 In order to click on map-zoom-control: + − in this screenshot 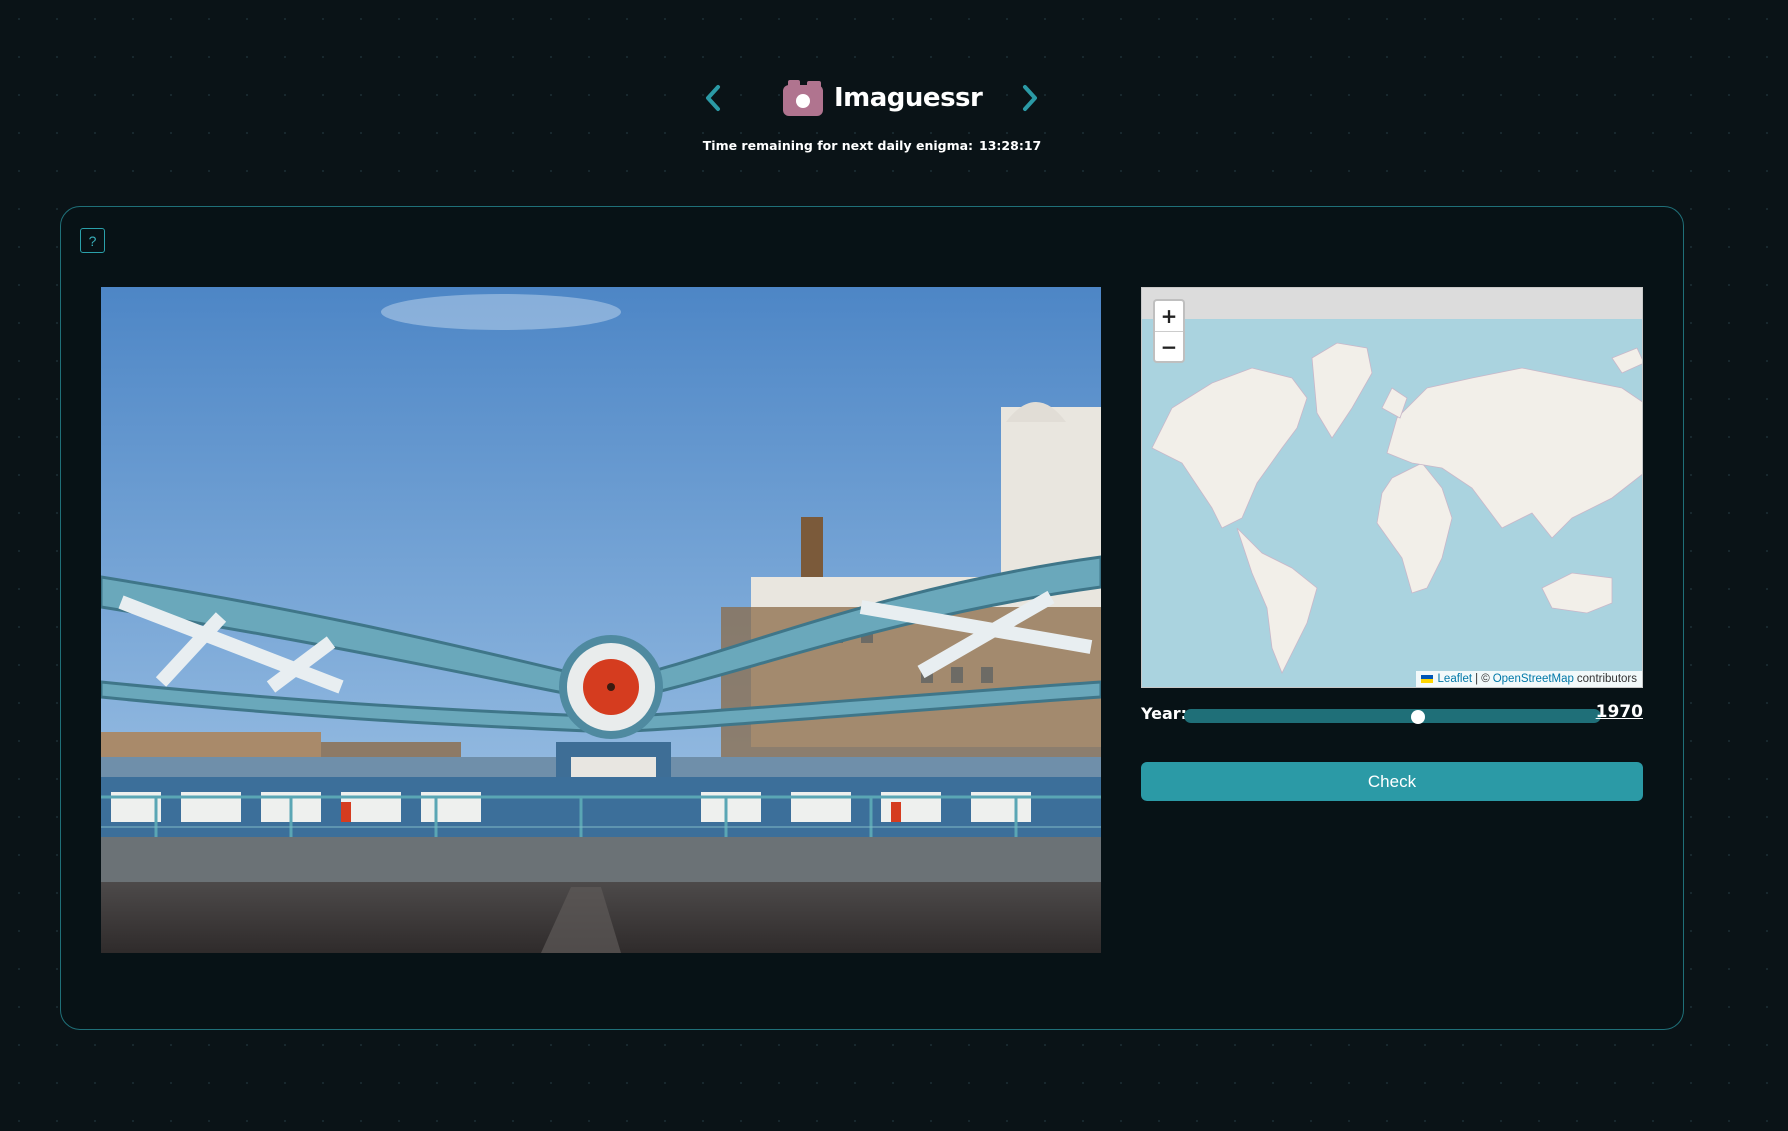, I will do `click(1169, 331)`.